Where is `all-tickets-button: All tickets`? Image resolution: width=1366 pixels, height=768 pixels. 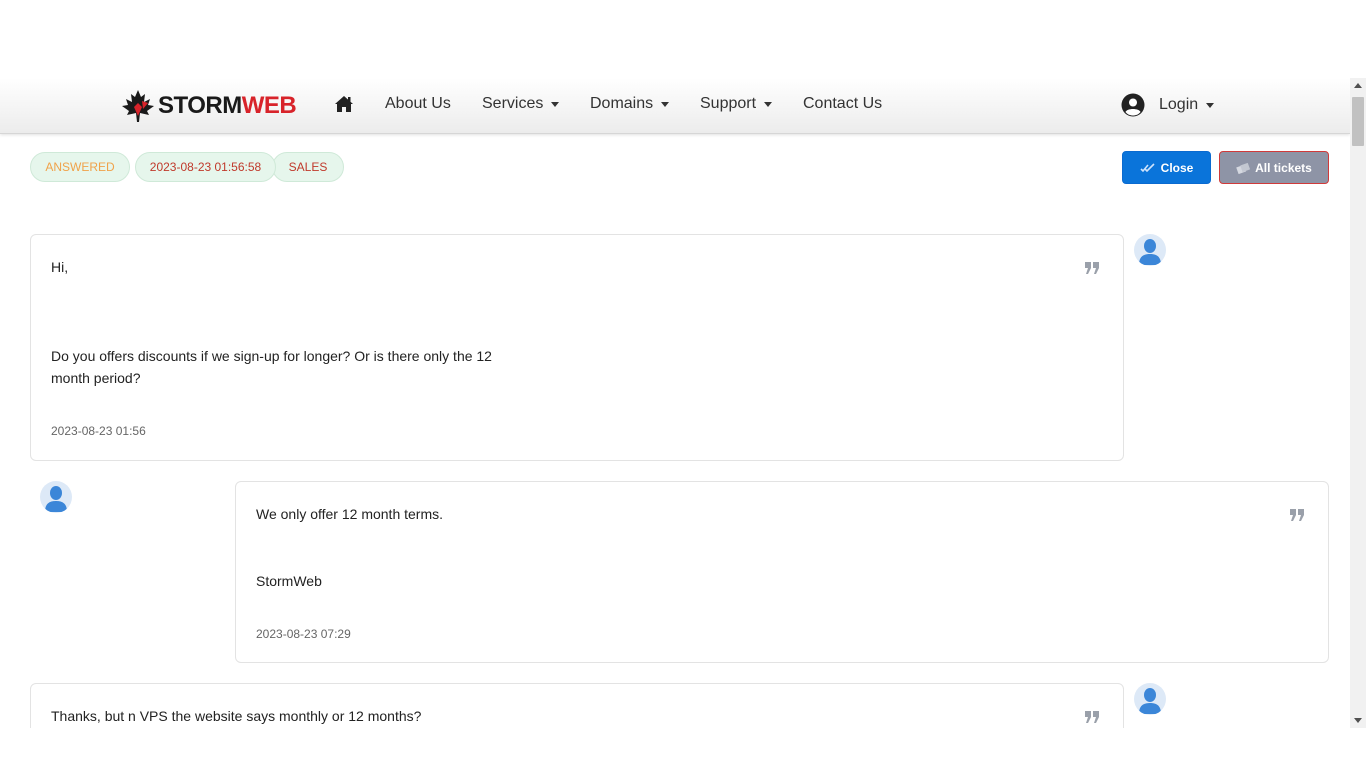
all-tickets-button: All tickets is located at coordinates (1274, 167).